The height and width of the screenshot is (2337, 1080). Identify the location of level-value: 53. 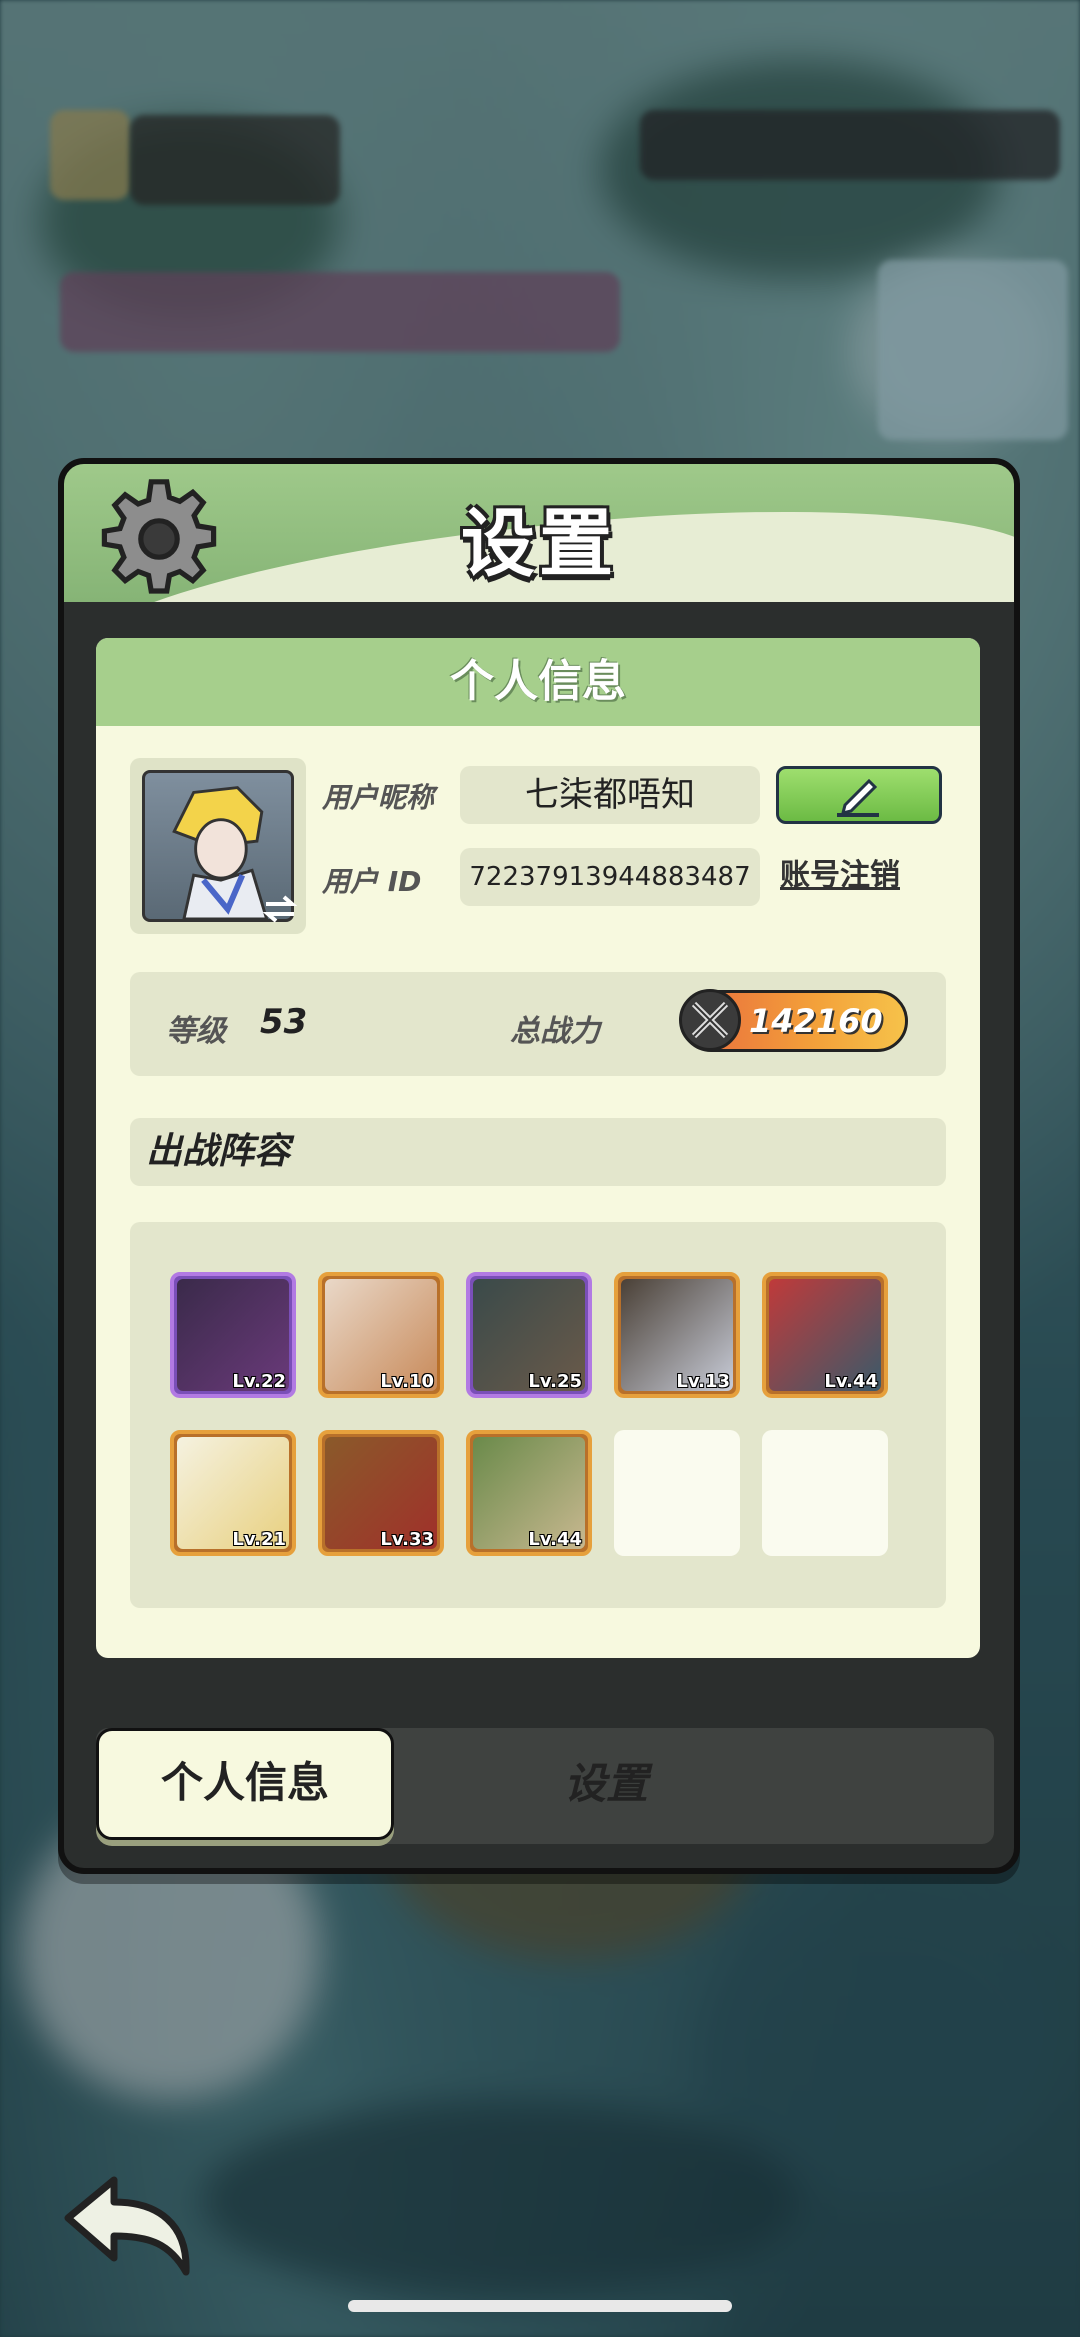
(284, 1022).